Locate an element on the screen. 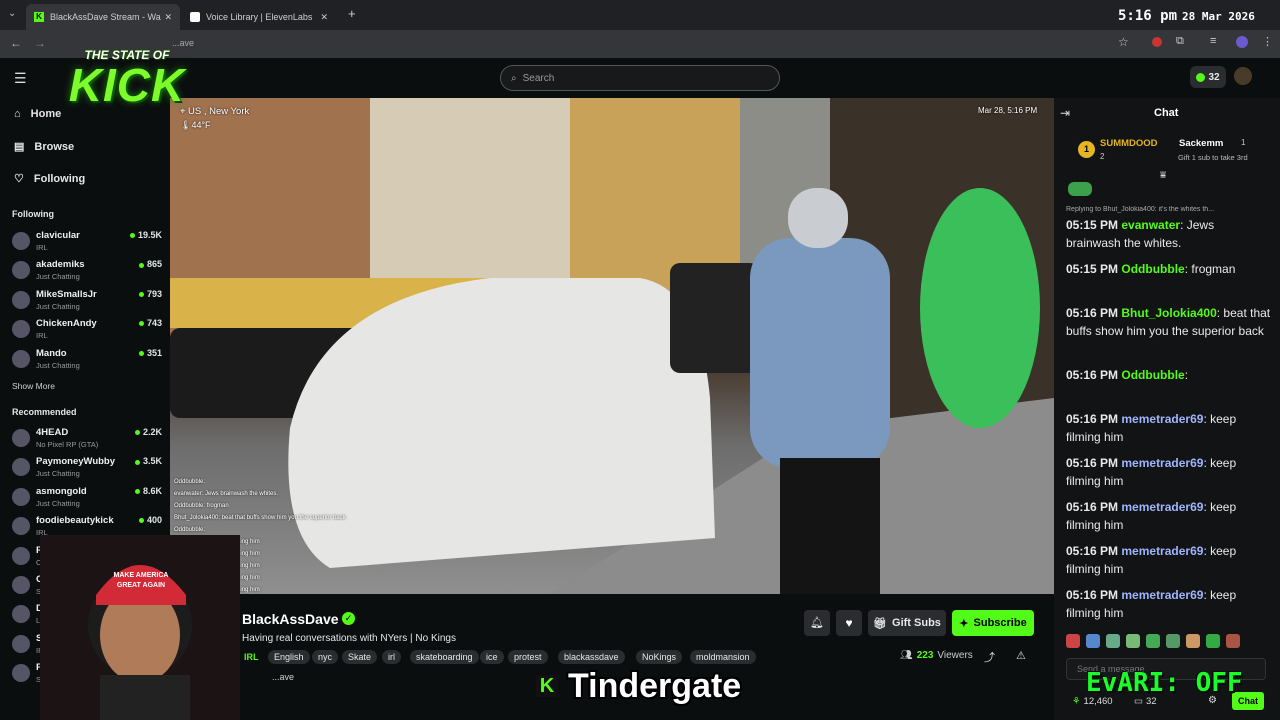 The width and height of the screenshot is (1280, 720). extensions-puzzle-icon: ⧉ is located at coordinates (1180, 41).